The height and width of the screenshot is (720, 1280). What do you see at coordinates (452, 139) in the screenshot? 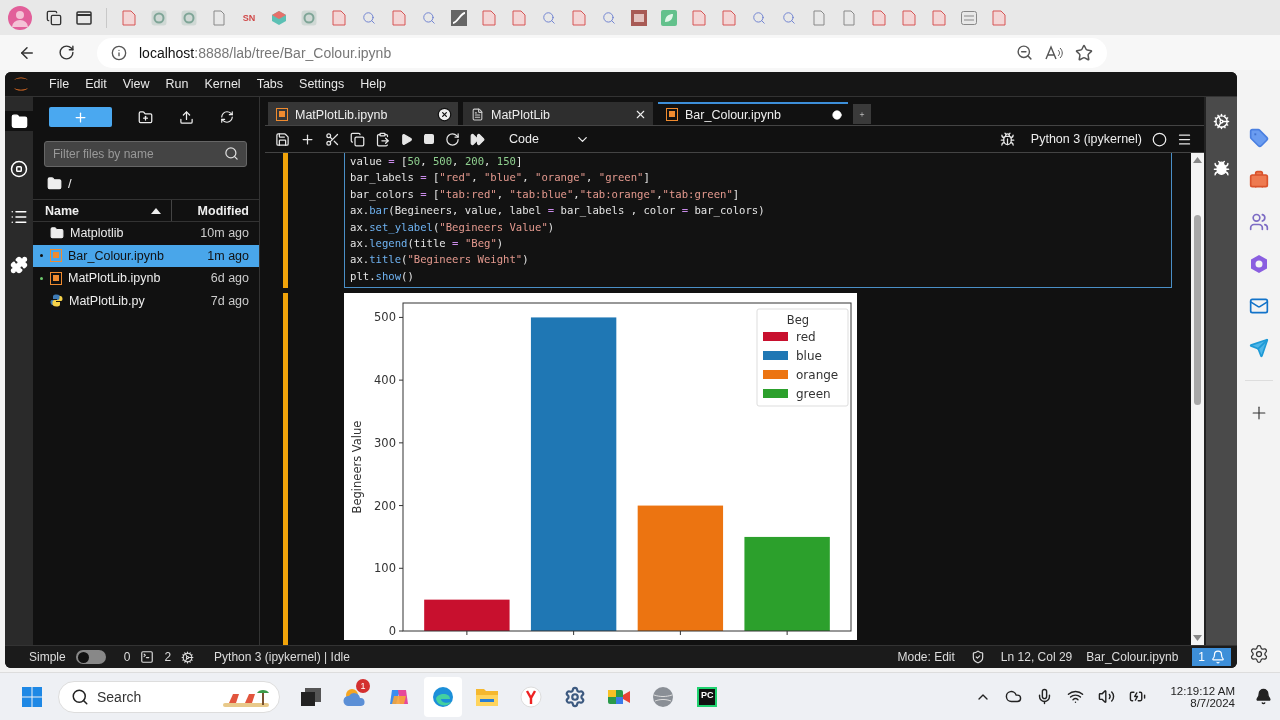
I see `restart-icon` at bounding box center [452, 139].